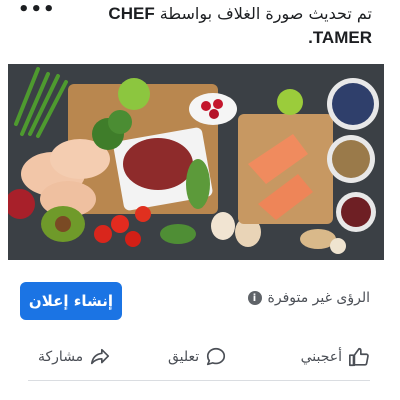 This screenshot has width=400, height=400. What do you see at coordinates (254, 298) in the screenshot?
I see `info-icon: i` at bounding box center [254, 298].